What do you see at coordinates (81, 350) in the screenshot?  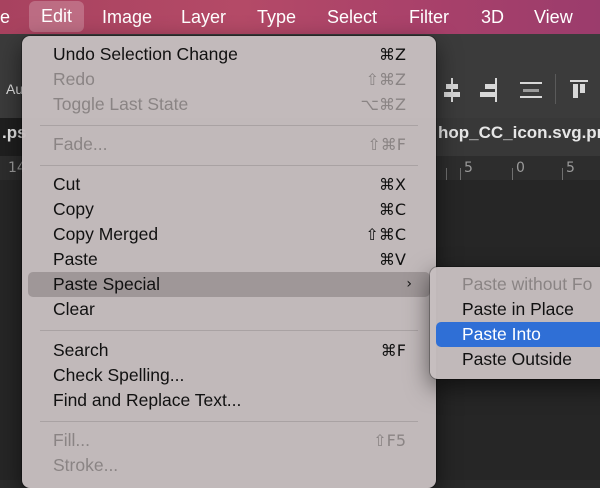 I see `menu-item-label: Search` at bounding box center [81, 350].